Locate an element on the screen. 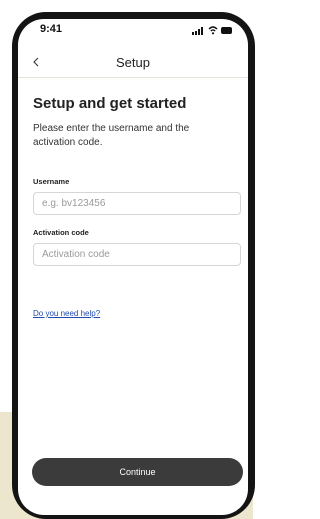 The image size is (320, 519). help-link: Do you need help? is located at coordinates (66, 313).